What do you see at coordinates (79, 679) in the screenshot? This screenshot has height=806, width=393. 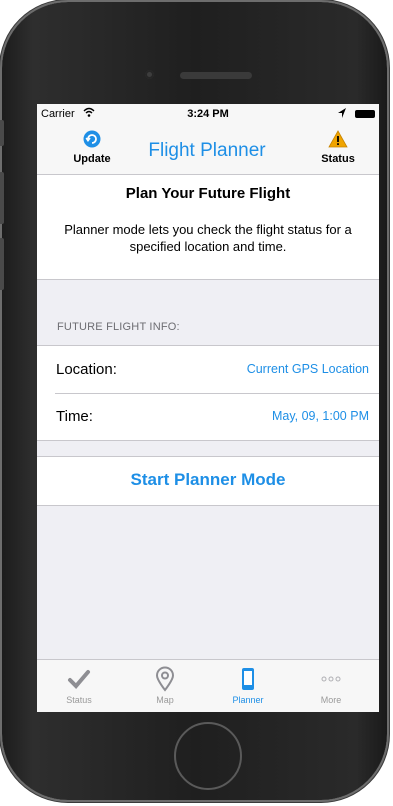 I see `checkmark-icon` at bounding box center [79, 679].